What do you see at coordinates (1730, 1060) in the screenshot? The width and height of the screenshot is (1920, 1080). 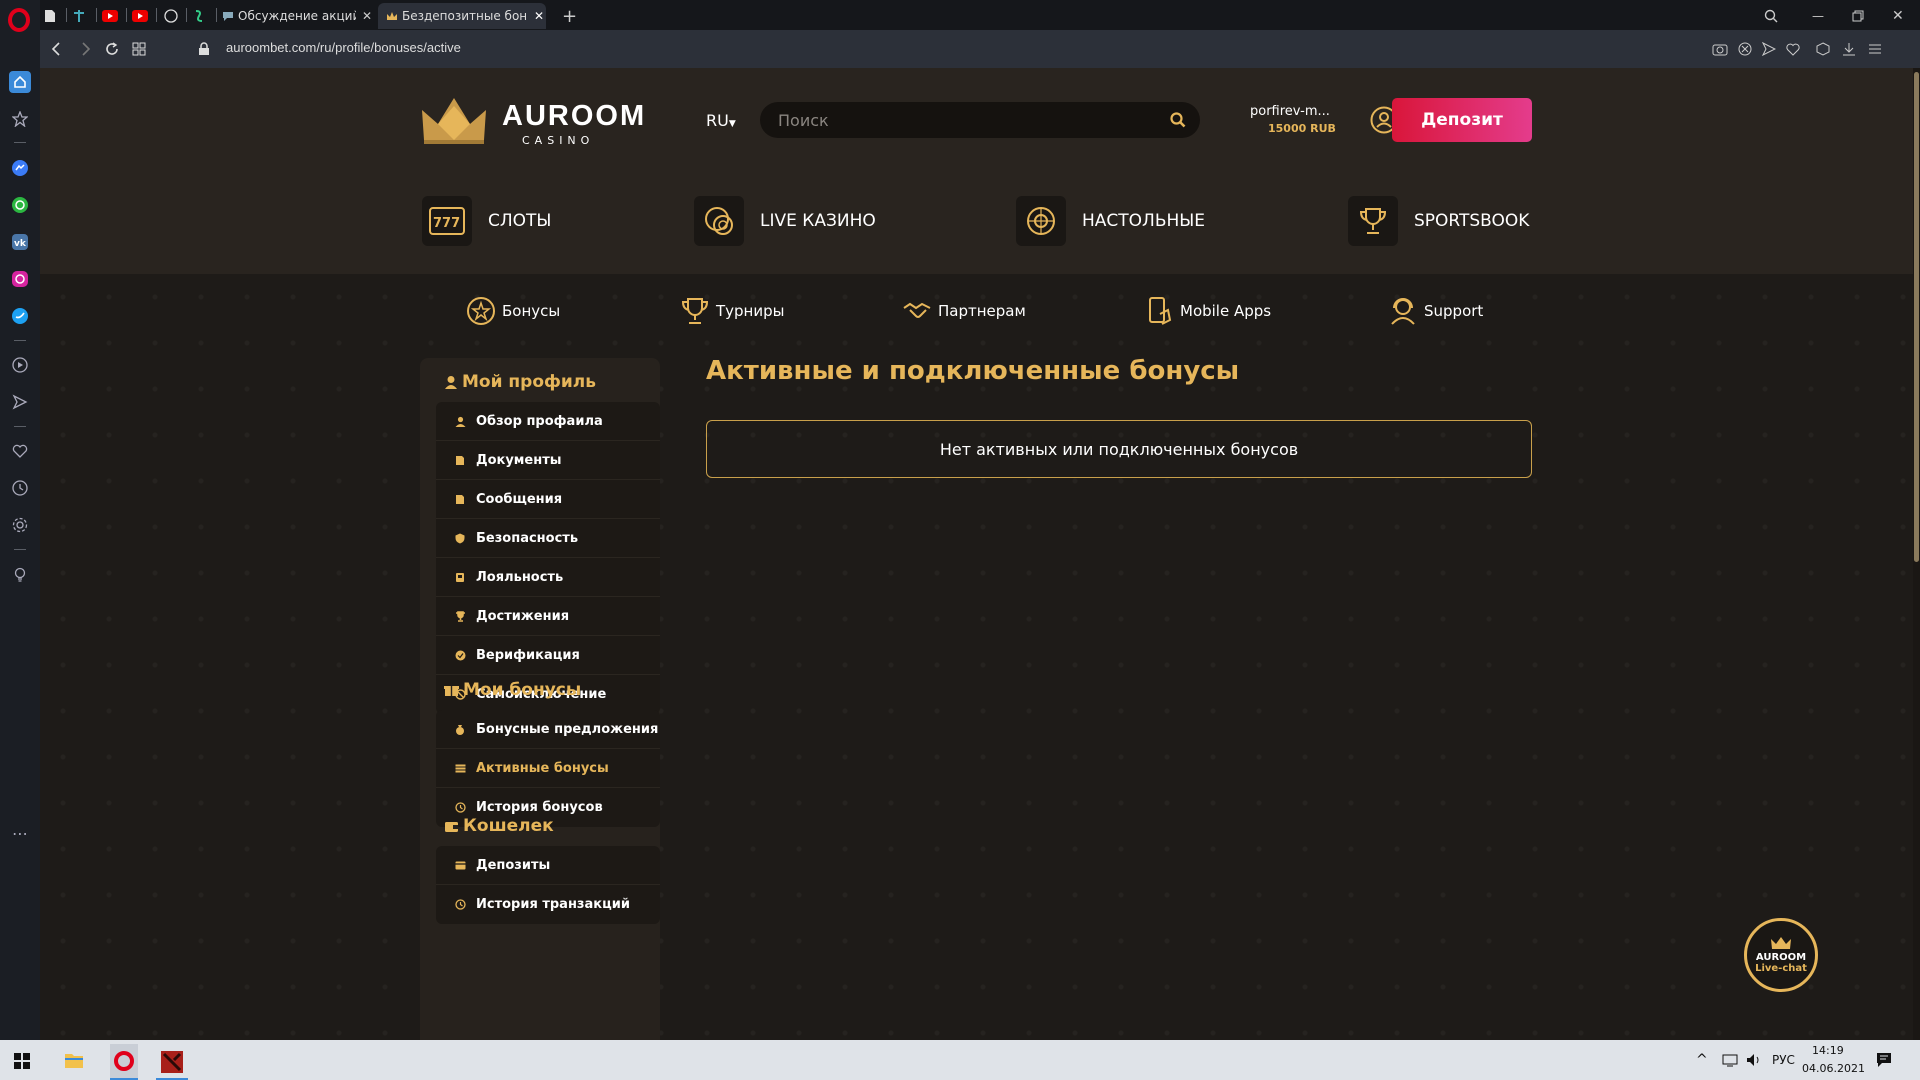 I see `network-icon` at bounding box center [1730, 1060].